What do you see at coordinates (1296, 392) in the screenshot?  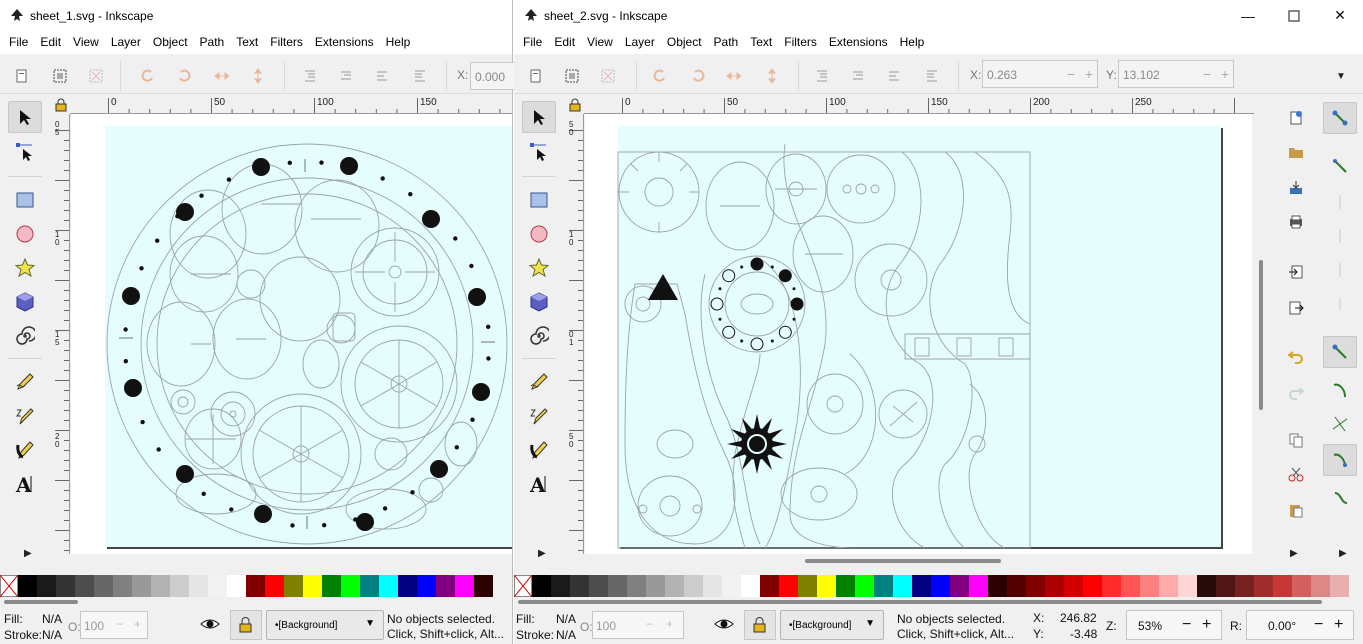 I see `redo-icon` at bounding box center [1296, 392].